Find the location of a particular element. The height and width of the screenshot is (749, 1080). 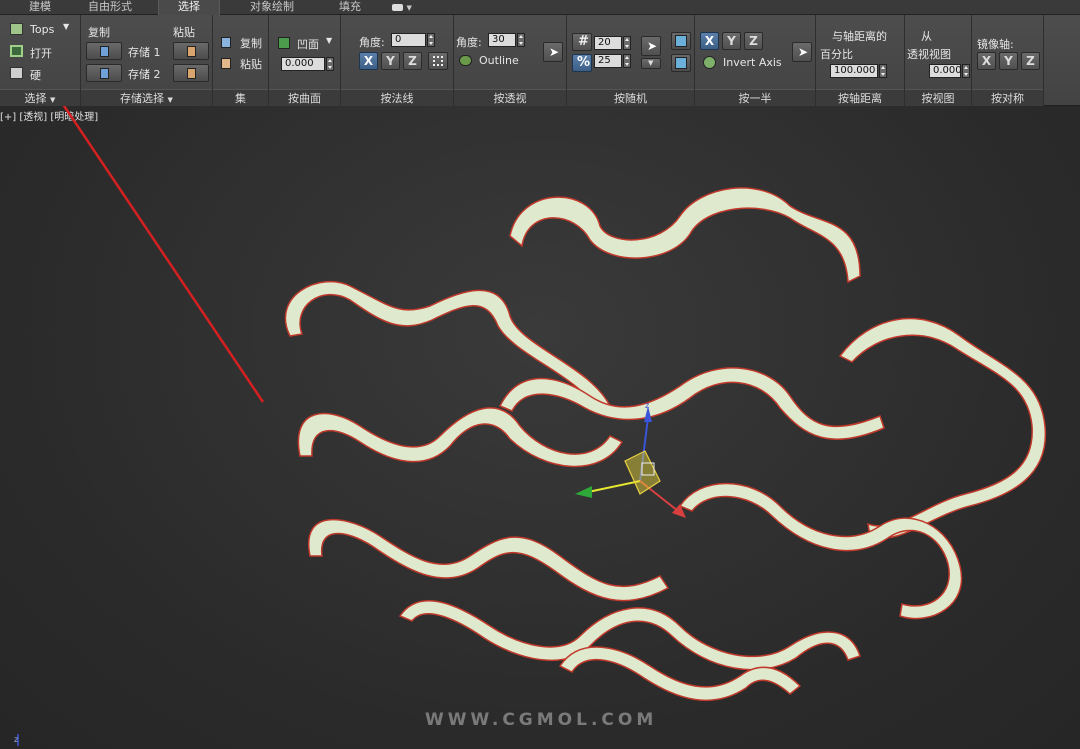

normal-grid-button is located at coordinates (438, 61).